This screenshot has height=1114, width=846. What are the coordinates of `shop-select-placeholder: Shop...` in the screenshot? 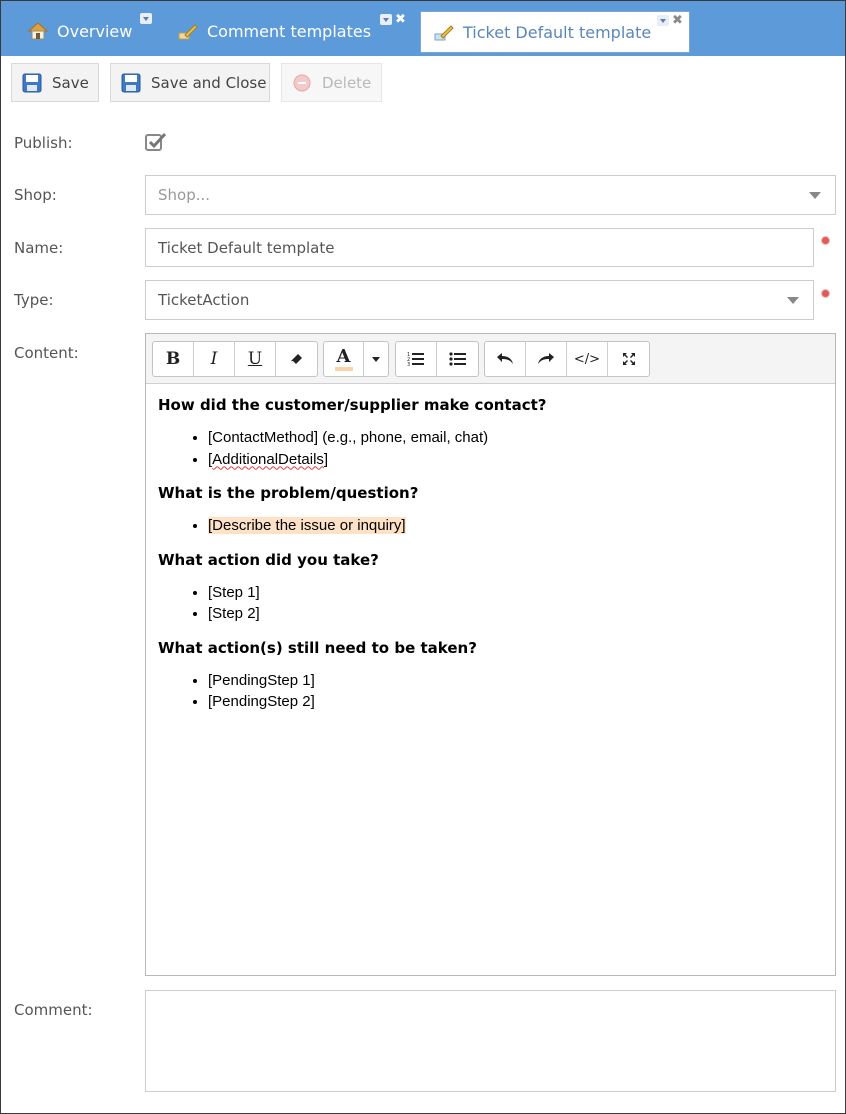 It's located at (184, 195).